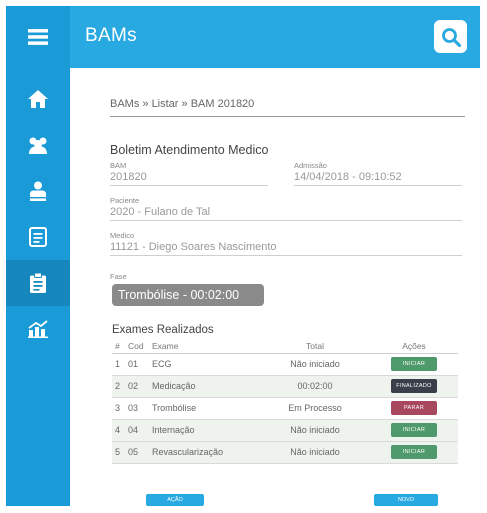  I want to click on medico-value: 11121 - Diego Soares Nascimento, so click(286, 248).